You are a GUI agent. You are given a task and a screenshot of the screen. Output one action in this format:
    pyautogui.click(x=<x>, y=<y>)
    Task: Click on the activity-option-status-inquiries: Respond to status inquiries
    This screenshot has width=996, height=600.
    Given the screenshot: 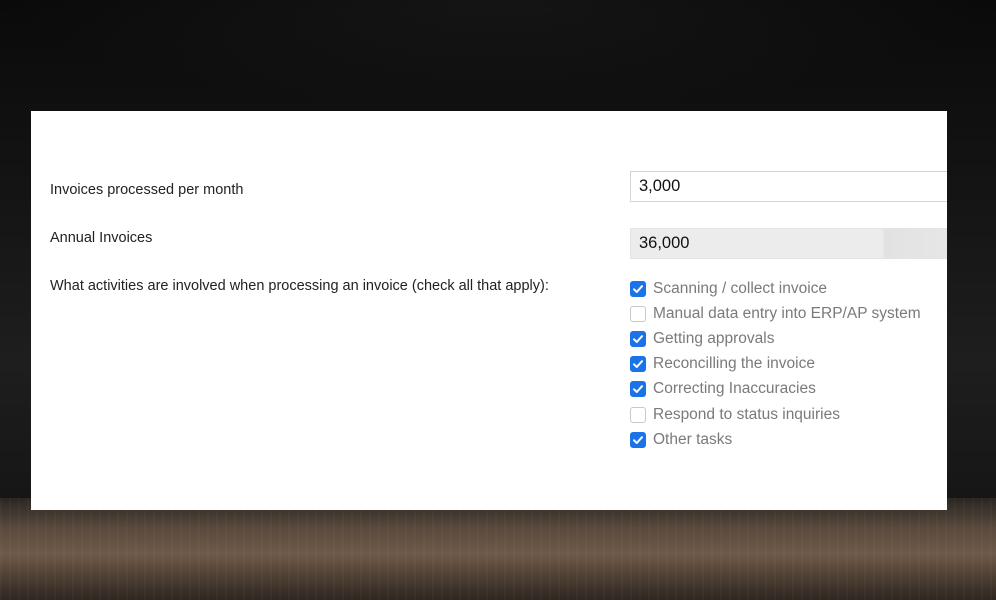 What is the action you would take?
    pyautogui.click(x=788, y=414)
    